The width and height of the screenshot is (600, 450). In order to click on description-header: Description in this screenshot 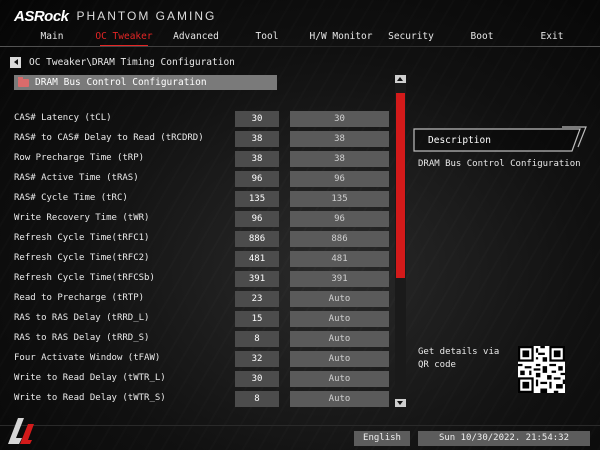, I will do `click(499, 139)`.